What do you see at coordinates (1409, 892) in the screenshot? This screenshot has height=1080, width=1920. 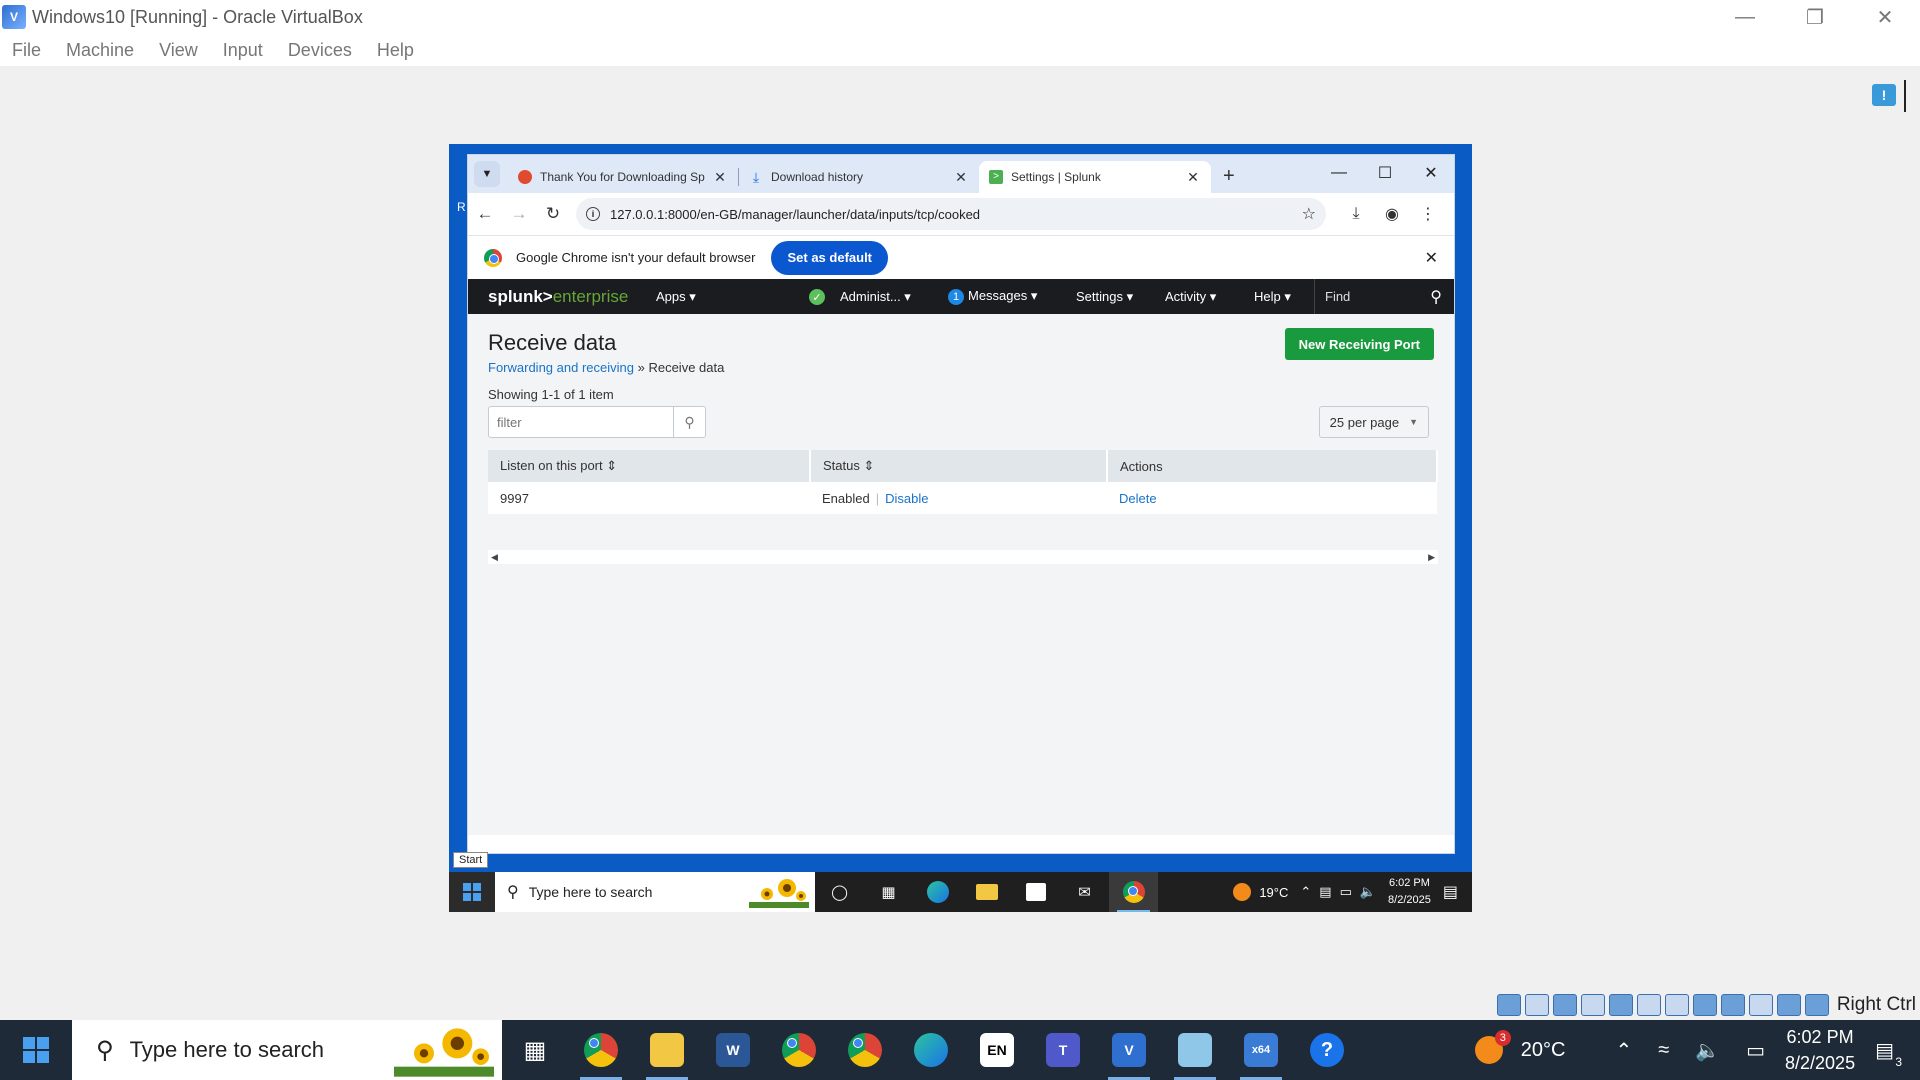 I see `guest-clock: 6:02 PM 8/2/2025` at bounding box center [1409, 892].